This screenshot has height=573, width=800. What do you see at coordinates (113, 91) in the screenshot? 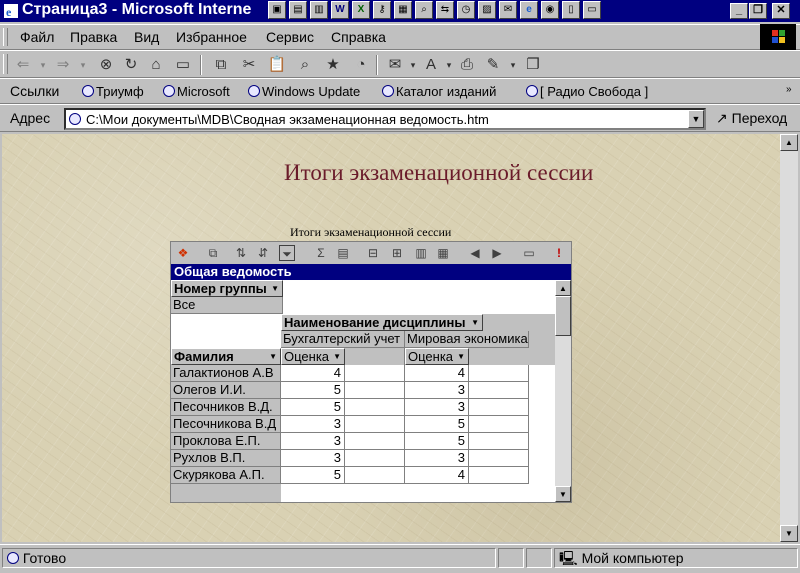
I see `link-triumph: Триумф` at bounding box center [113, 91].